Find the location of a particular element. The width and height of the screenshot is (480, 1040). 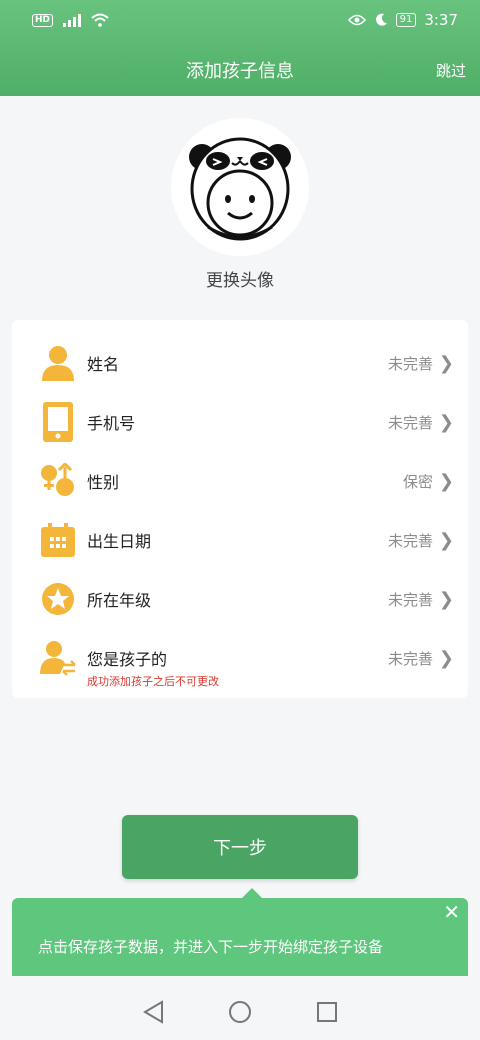

back-icon is located at coordinates (153, 1012).